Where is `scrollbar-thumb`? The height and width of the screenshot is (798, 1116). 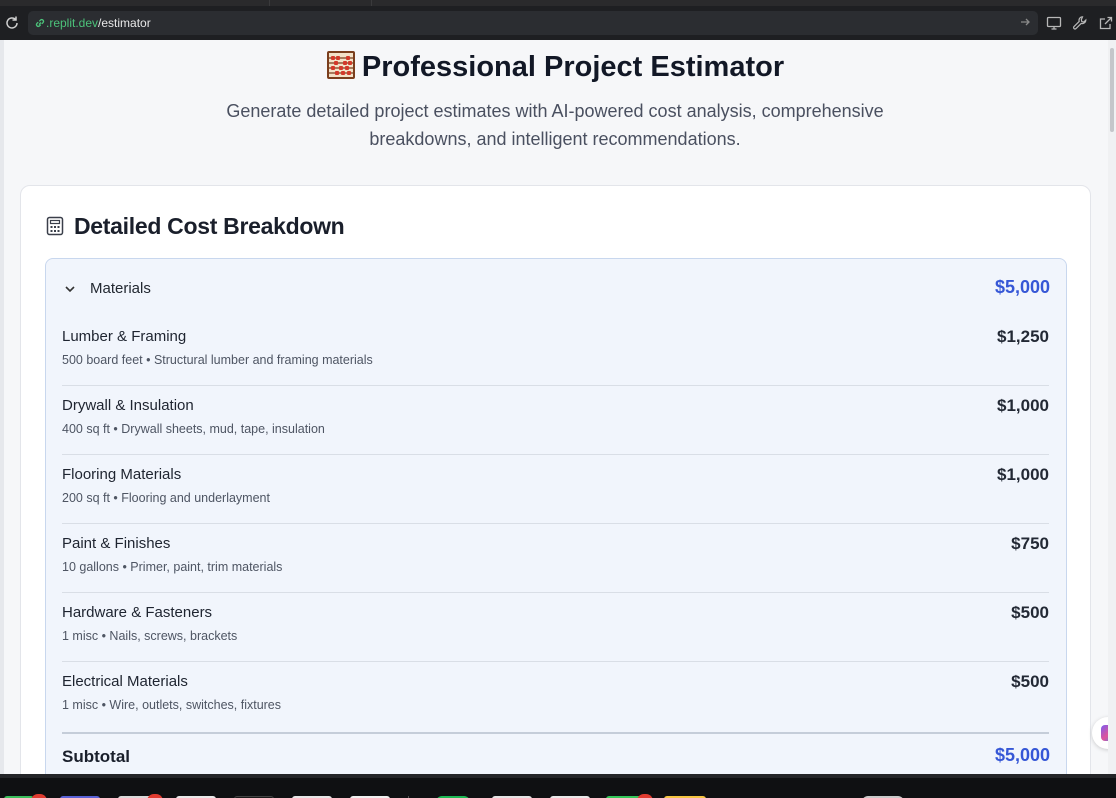
scrollbar-thumb is located at coordinates (1112, 90).